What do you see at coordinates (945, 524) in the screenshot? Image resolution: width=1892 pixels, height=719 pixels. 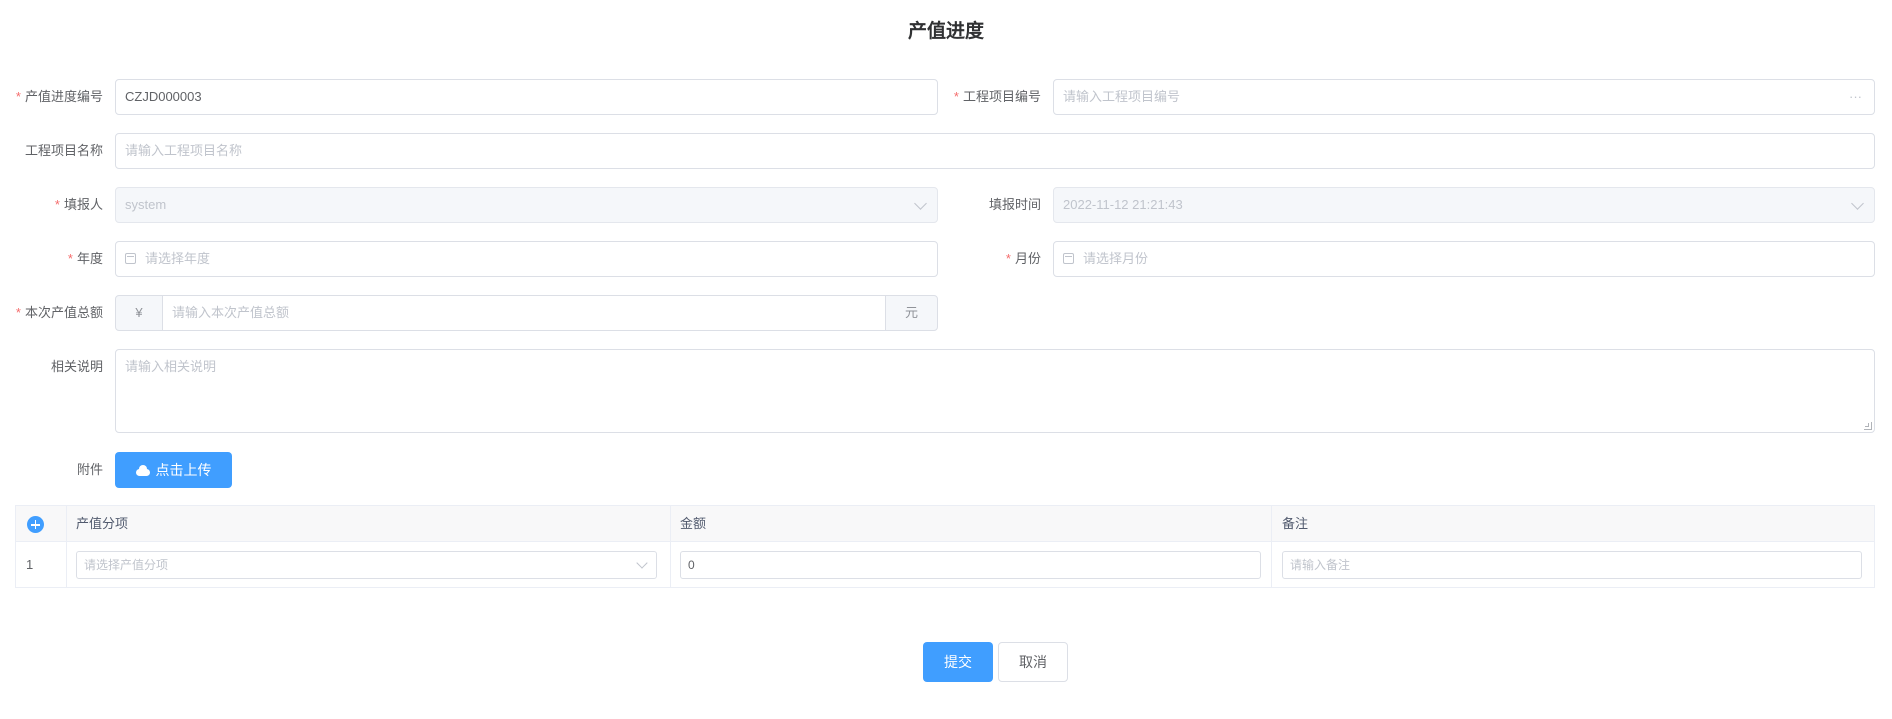 I see `table-header` at bounding box center [945, 524].